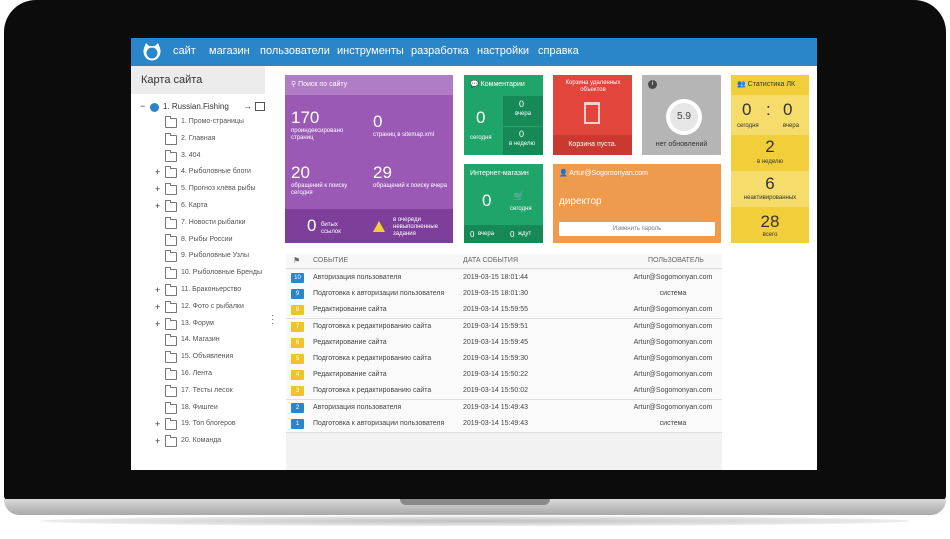 This screenshot has height=539, width=950. Describe the element at coordinates (198, 190) in the screenshot. I see `tree-item: +5. Прогноз клёва рыбы` at that location.